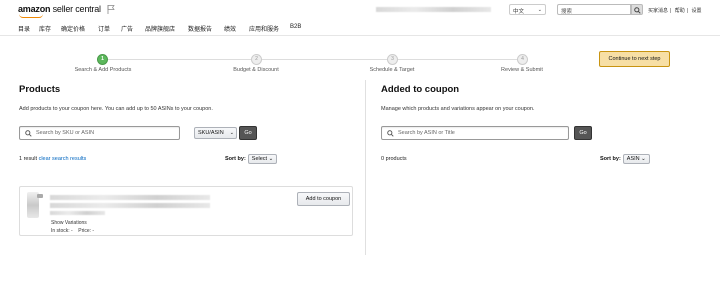  I want to click on product-thumbnail, so click(35, 205).